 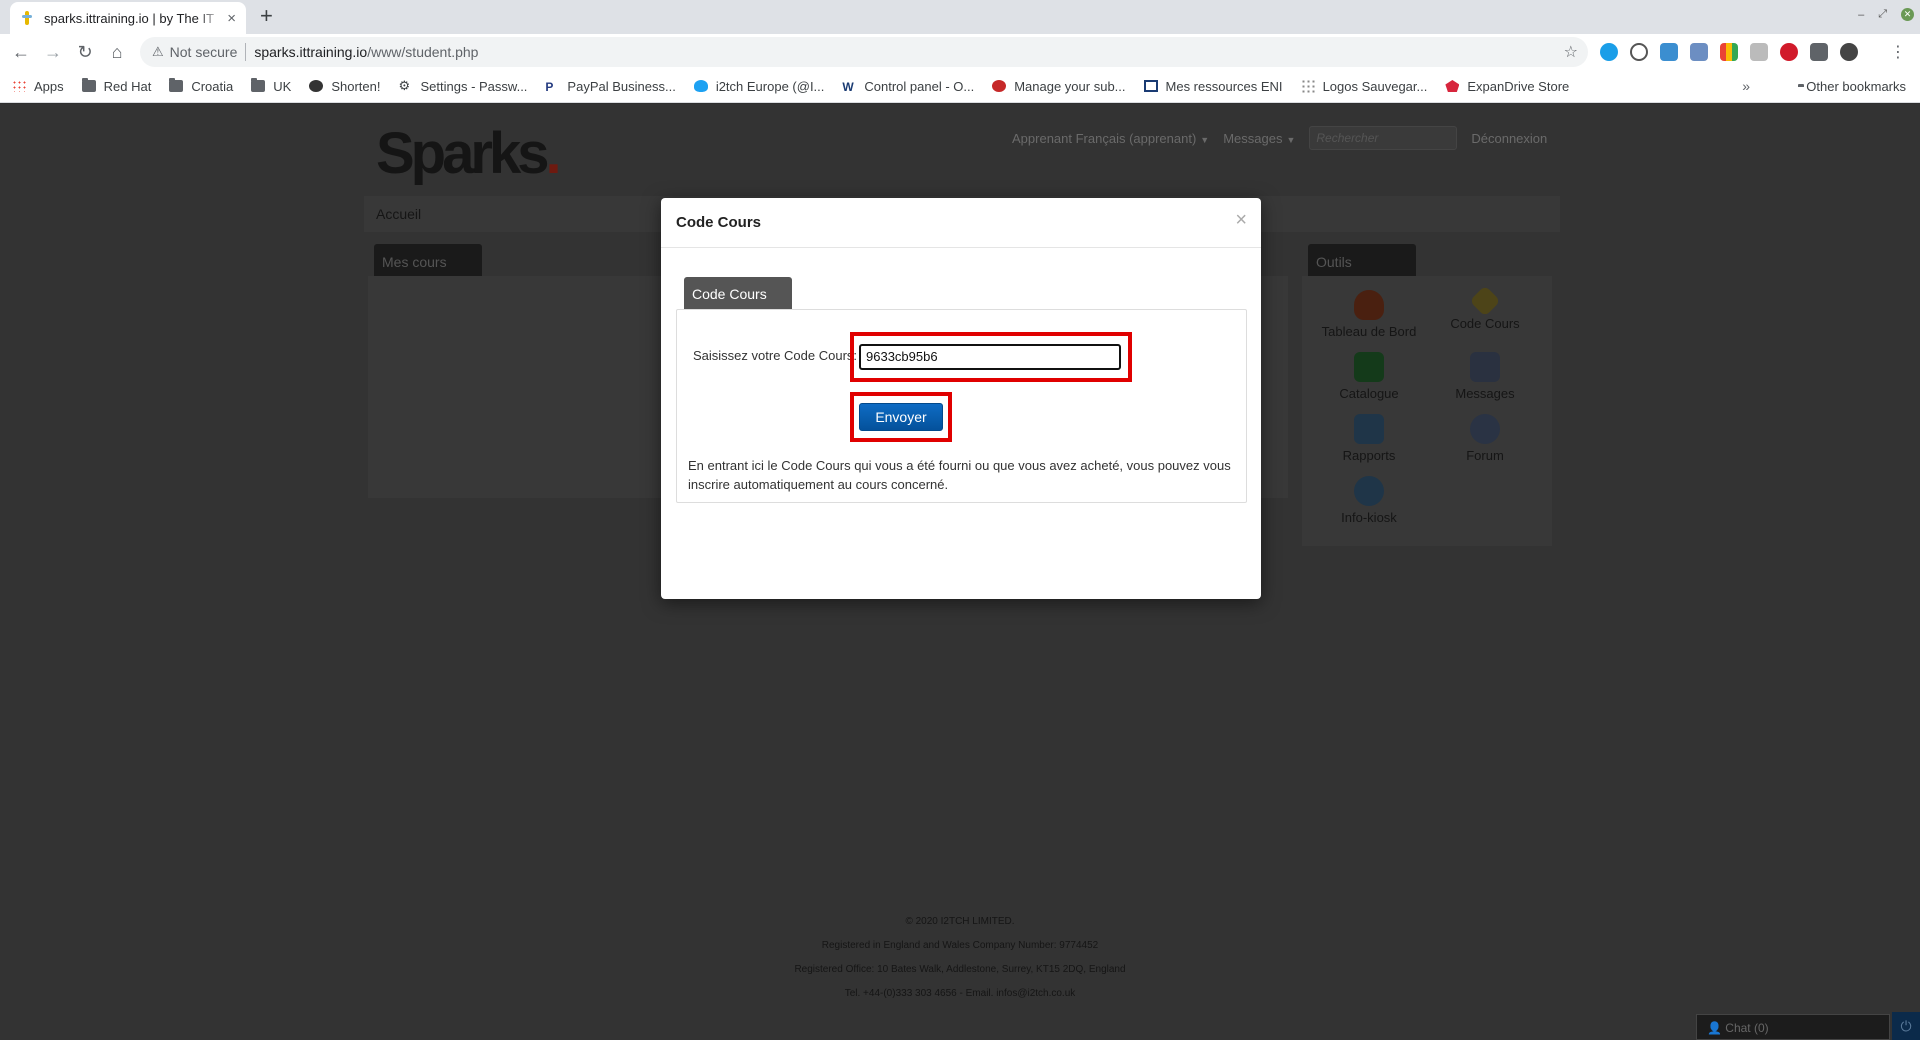 I want to click on tool-forum: Forum, so click(x=1485, y=438).